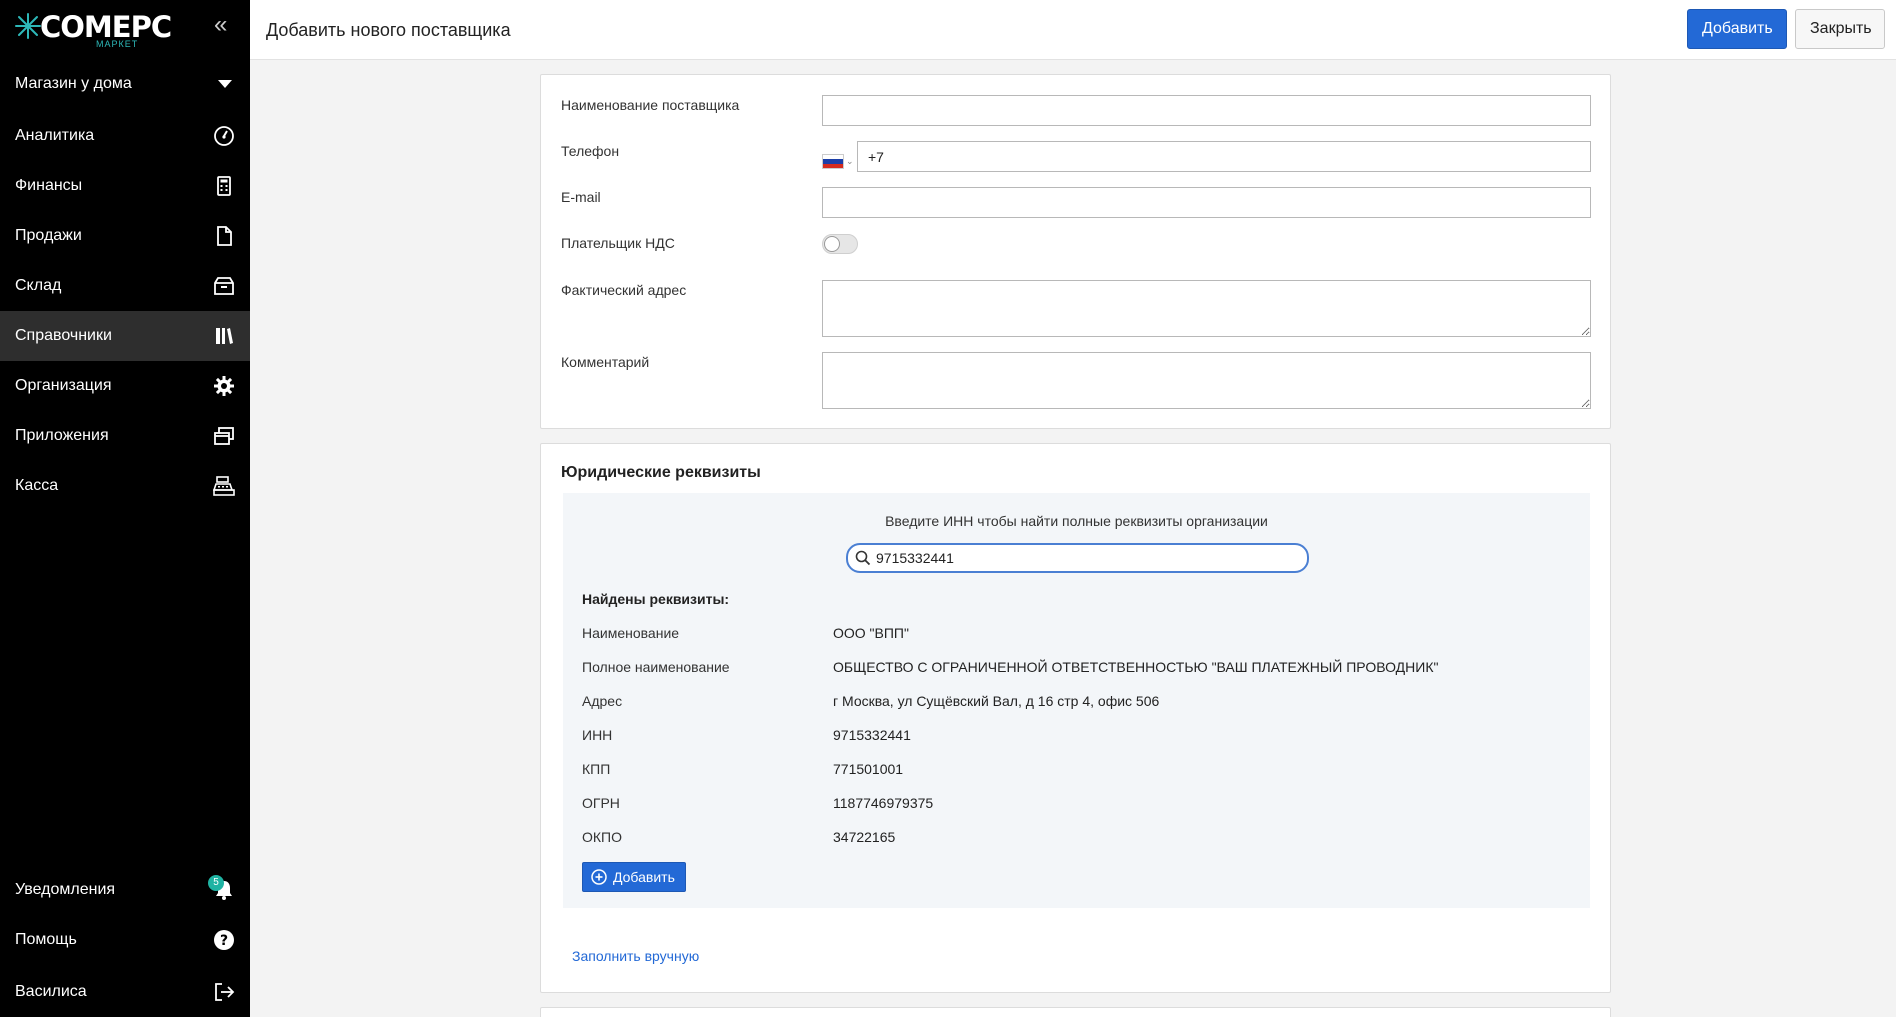 The width and height of the screenshot is (1896, 1017). I want to click on add-details-button: Добавить, so click(634, 877).